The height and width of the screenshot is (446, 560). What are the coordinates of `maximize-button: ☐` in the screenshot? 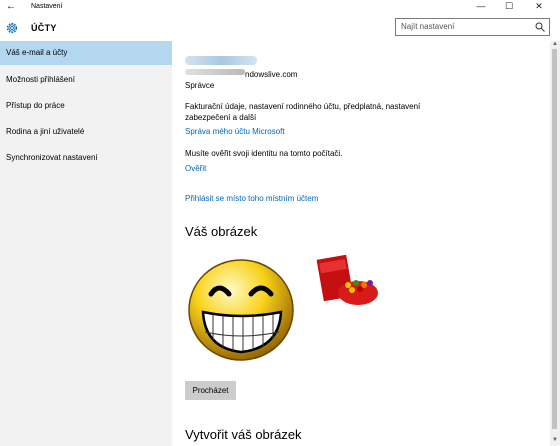 It's located at (509, 7).